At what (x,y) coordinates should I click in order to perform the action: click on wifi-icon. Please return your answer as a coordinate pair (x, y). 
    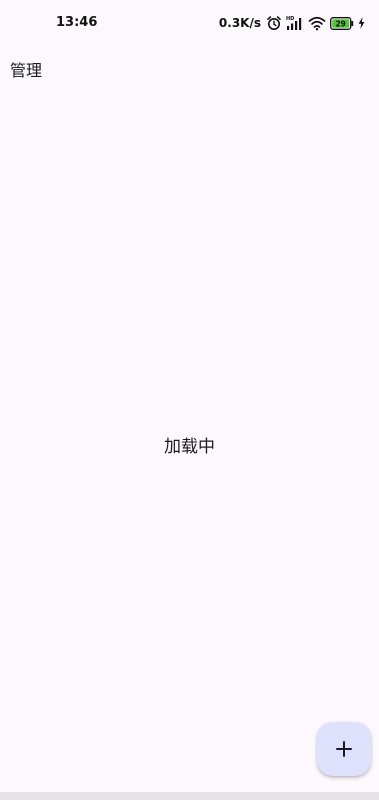
    Looking at the image, I should click on (317, 23).